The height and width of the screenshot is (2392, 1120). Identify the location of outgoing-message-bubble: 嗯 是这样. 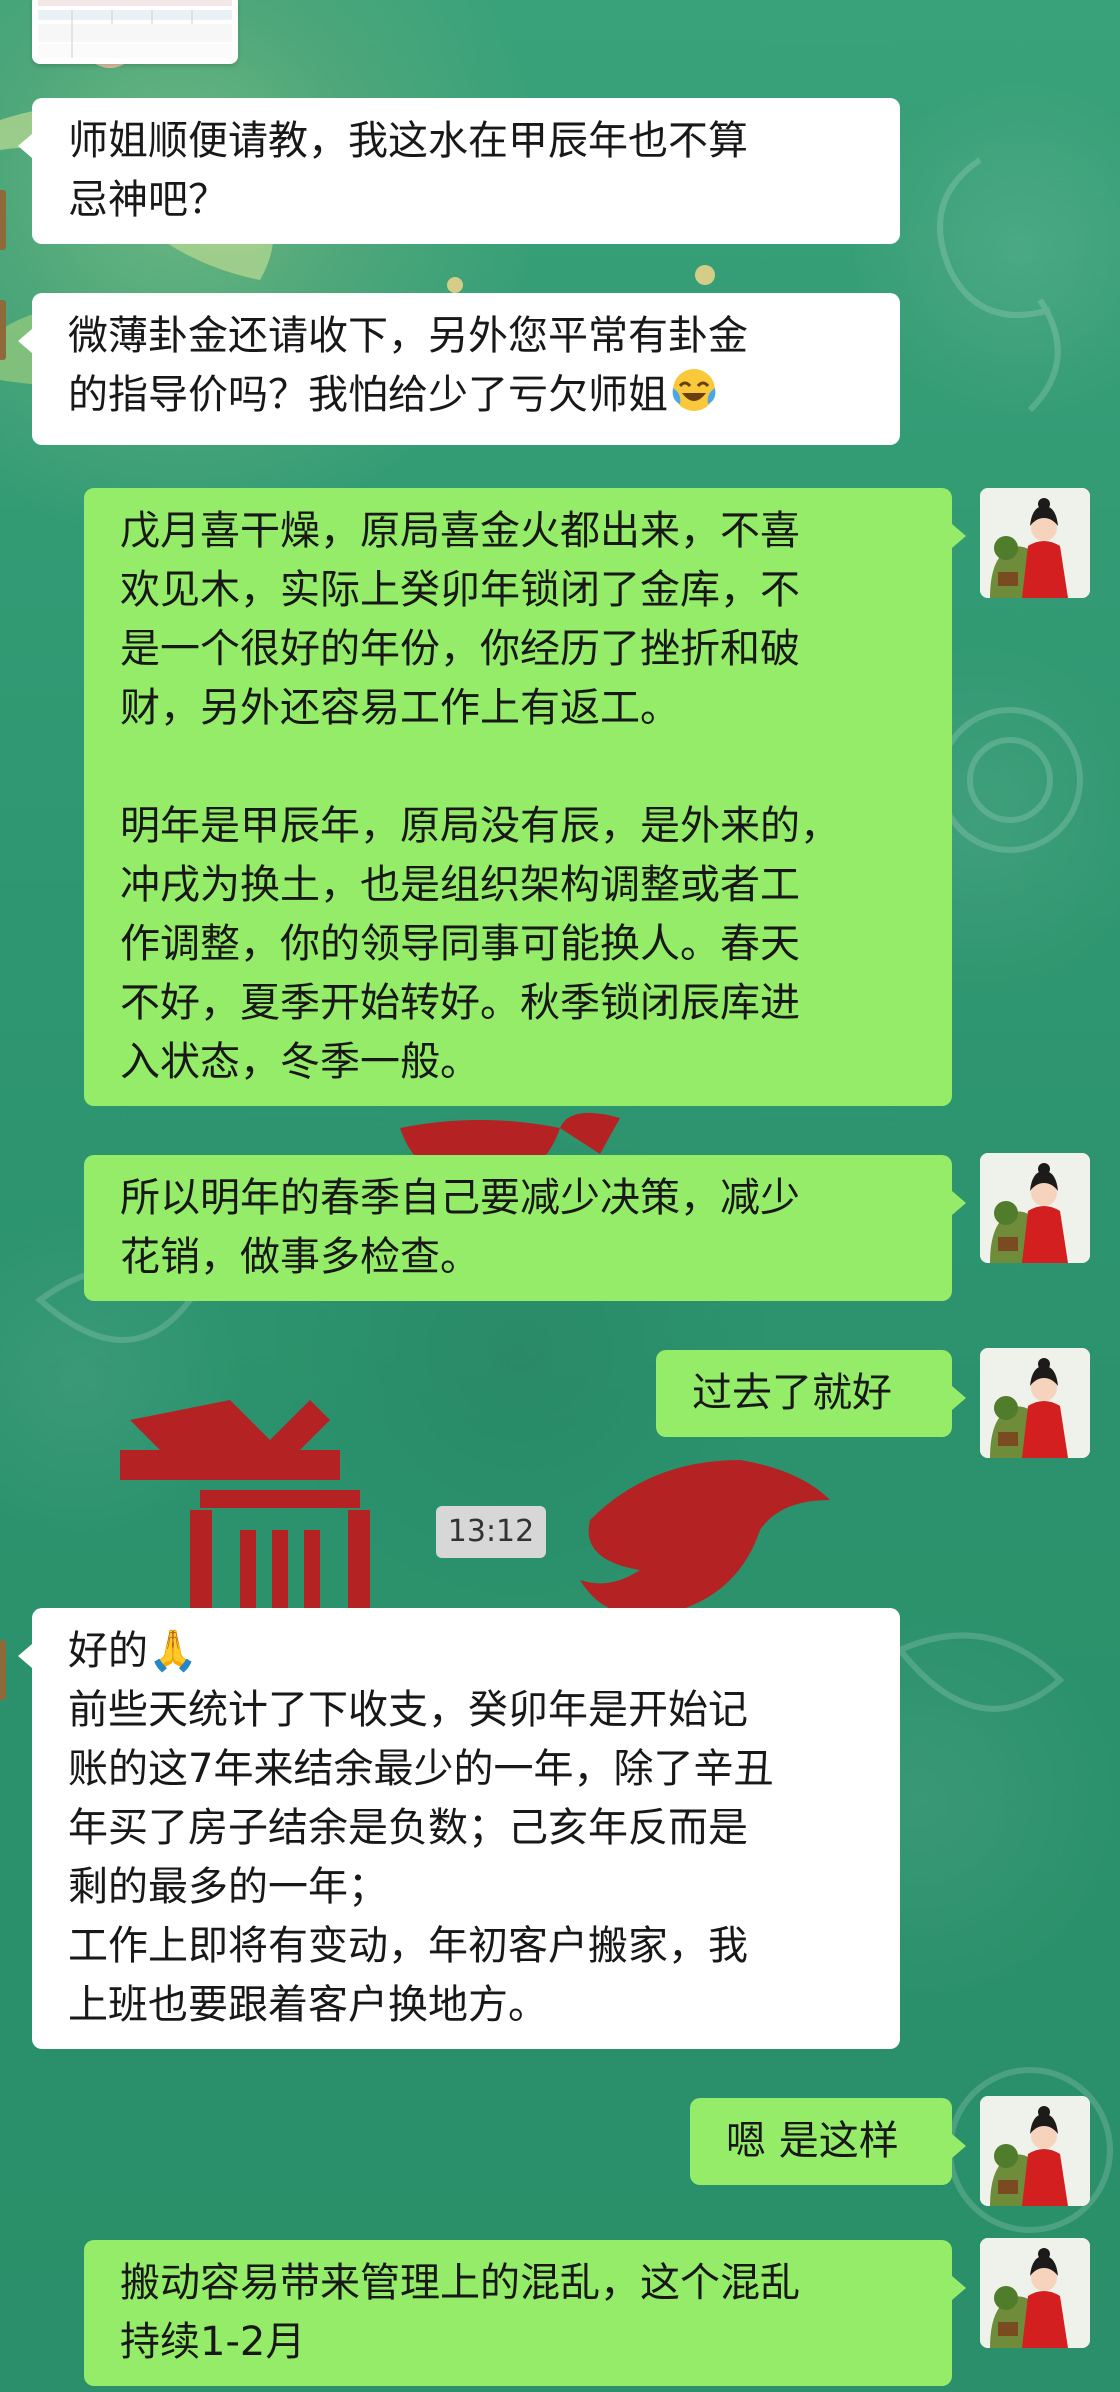
(828, 2141).